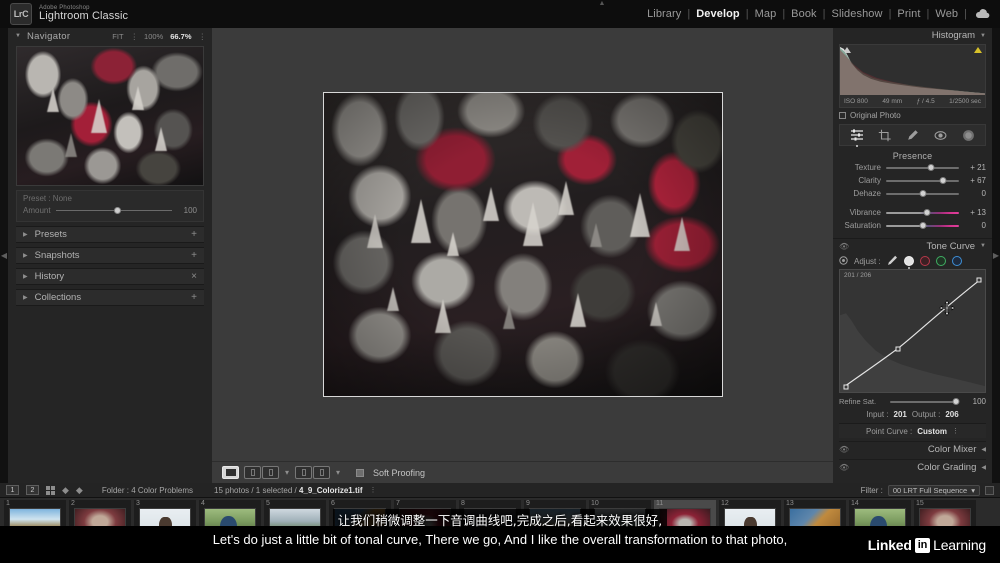 This screenshot has width=1000, height=563. What do you see at coordinates (989, 490) in the screenshot?
I see `filter-lock-icon` at bounding box center [989, 490].